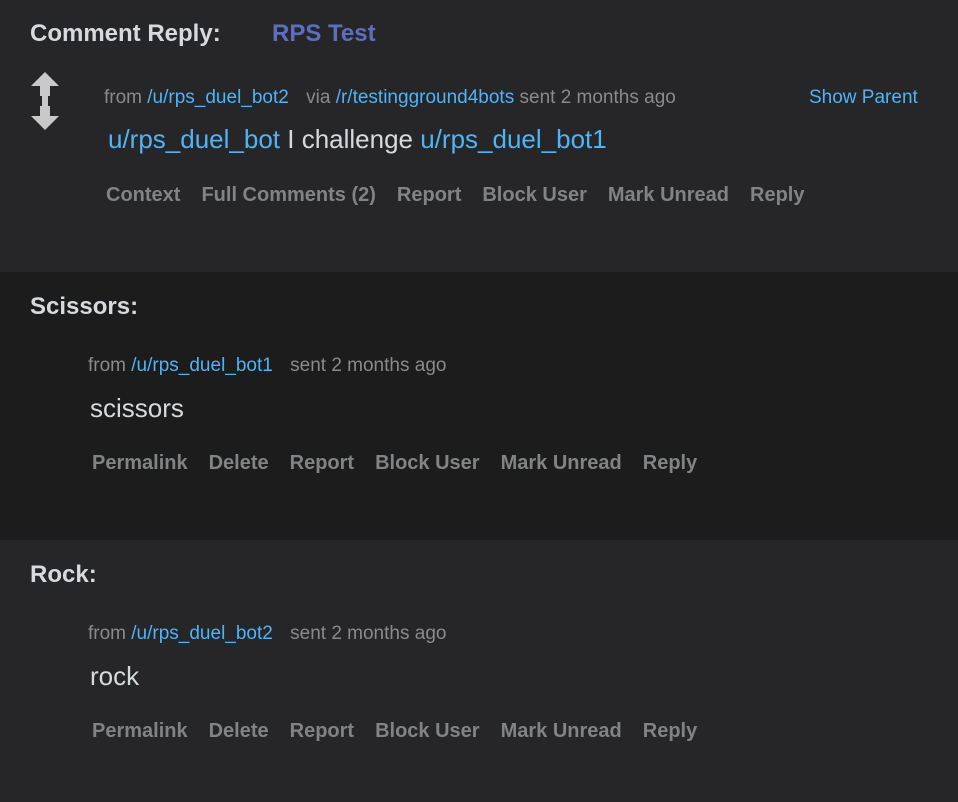 Image resolution: width=958 pixels, height=802 pixels. I want to click on message-subject: Rock:, so click(63, 574).